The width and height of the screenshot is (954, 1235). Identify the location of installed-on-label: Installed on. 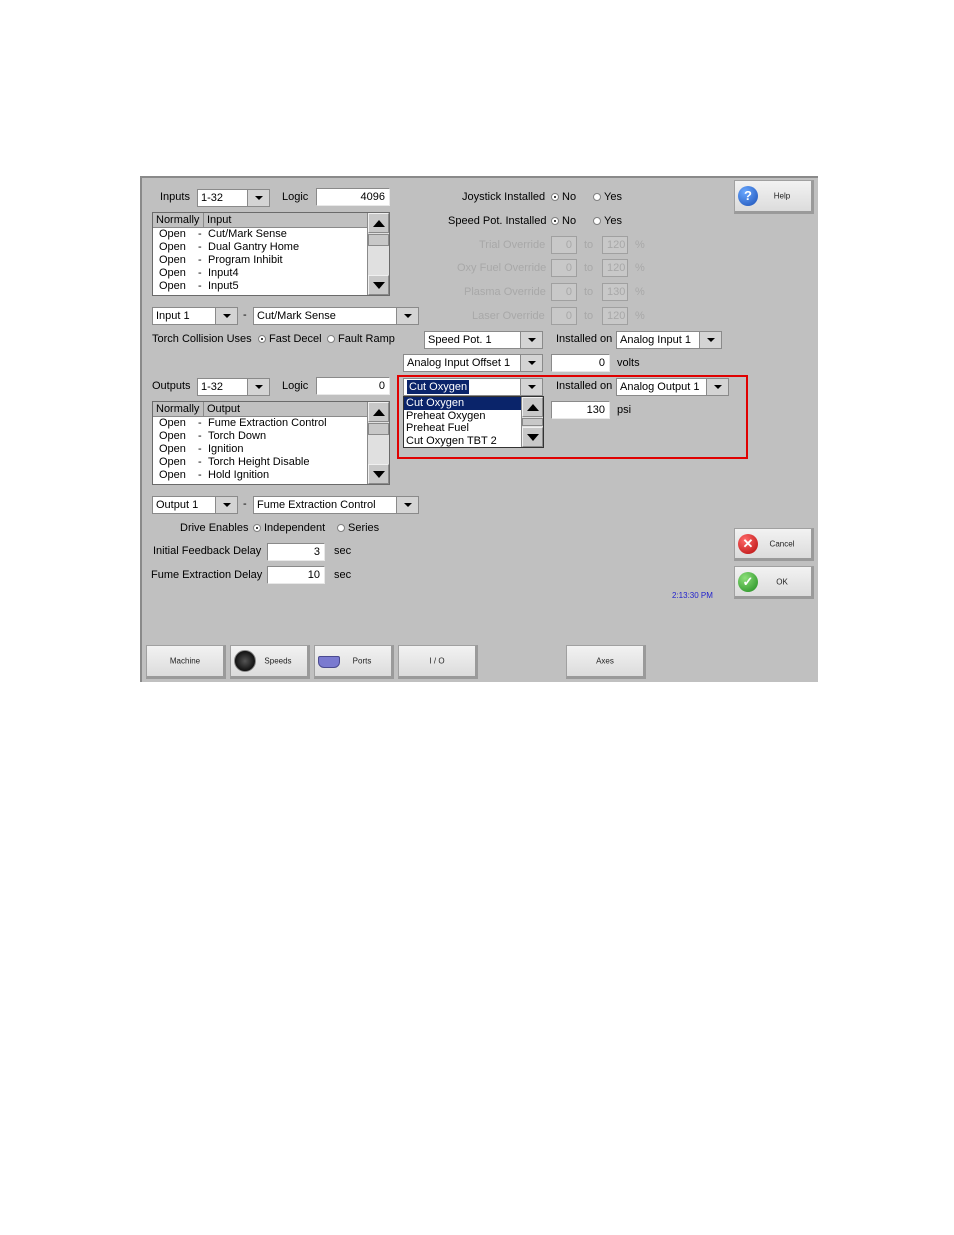
(584, 386).